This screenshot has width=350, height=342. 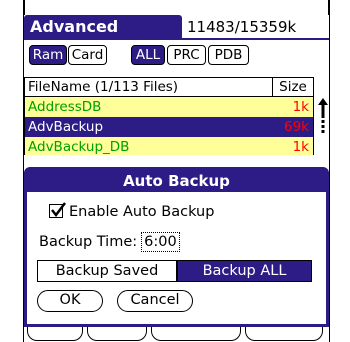 What do you see at coordinates (169, 127) in the screenshot?
I see `list-item-selected: AdvBackup 69k` at bounding box center [169, 127].